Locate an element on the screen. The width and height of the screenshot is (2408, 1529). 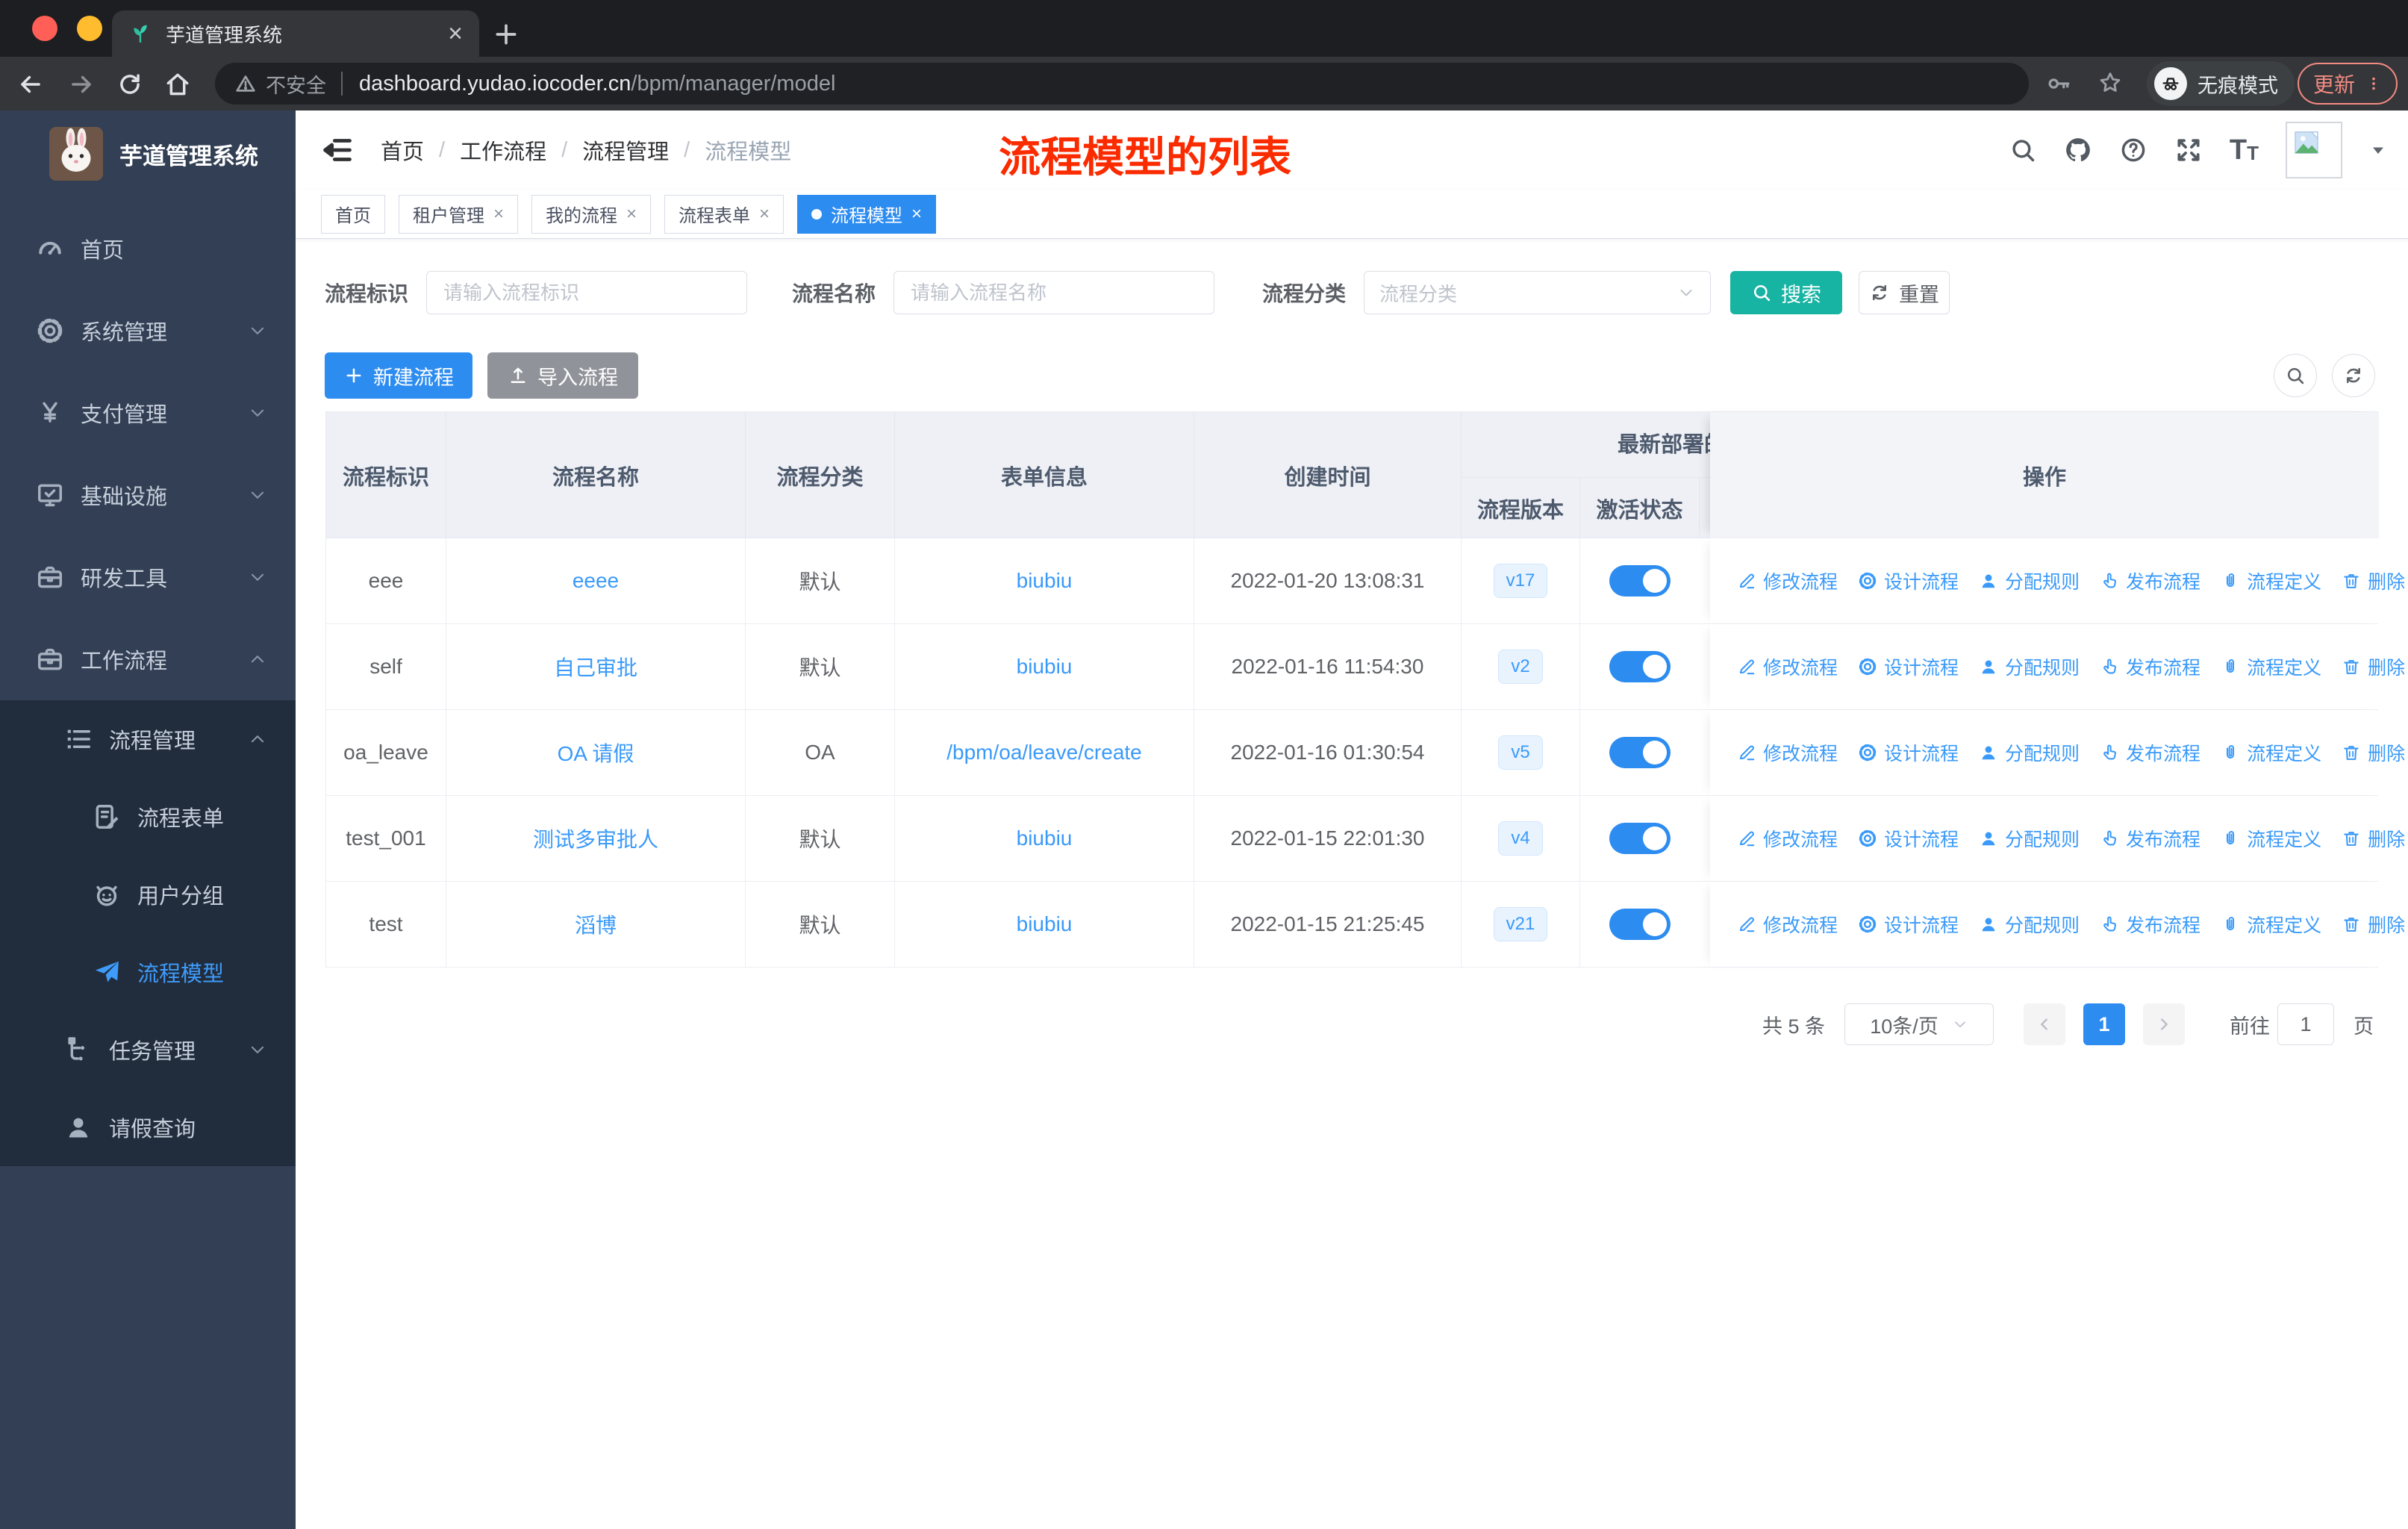
reload-icon is located at coordinates (130, 84).